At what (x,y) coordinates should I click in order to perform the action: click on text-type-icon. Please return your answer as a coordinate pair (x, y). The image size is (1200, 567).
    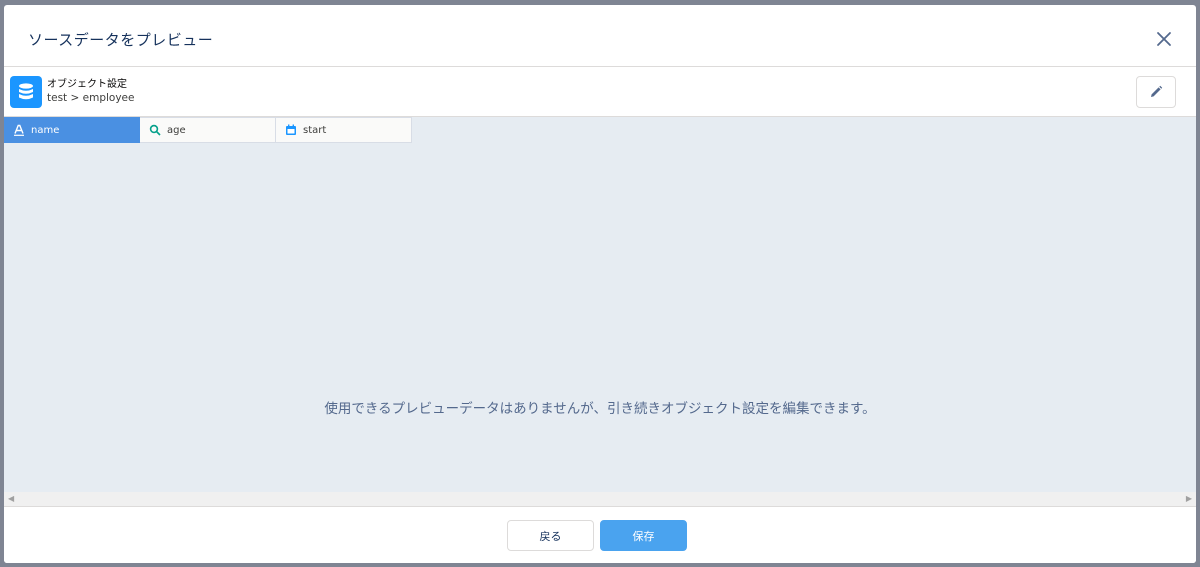
    Looking at the image, I should click on (19, 130).